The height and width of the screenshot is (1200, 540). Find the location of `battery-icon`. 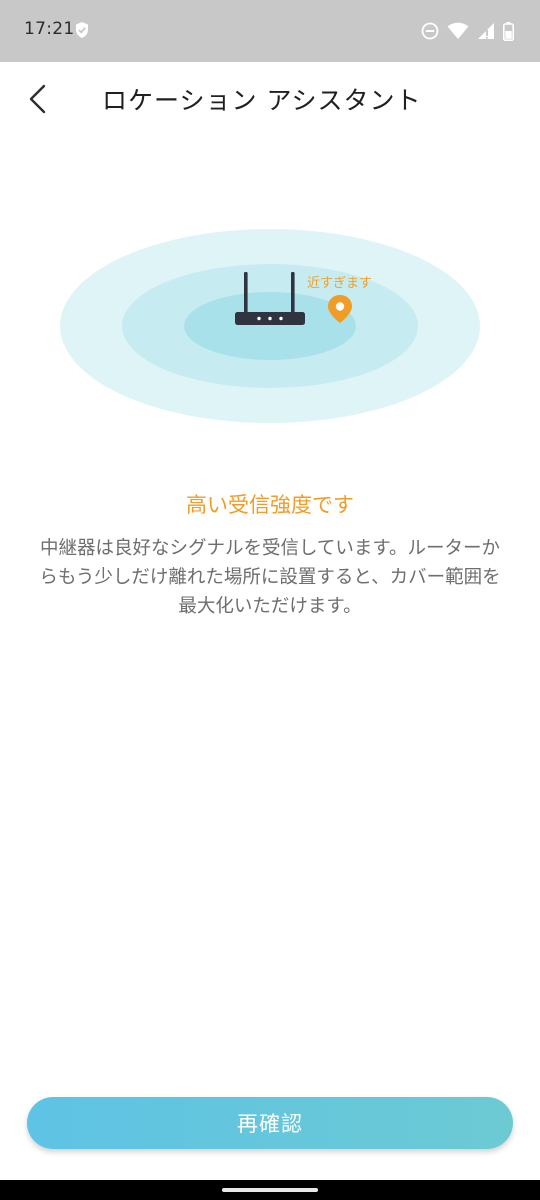

battery-icon is located at coordinates (508, 31).